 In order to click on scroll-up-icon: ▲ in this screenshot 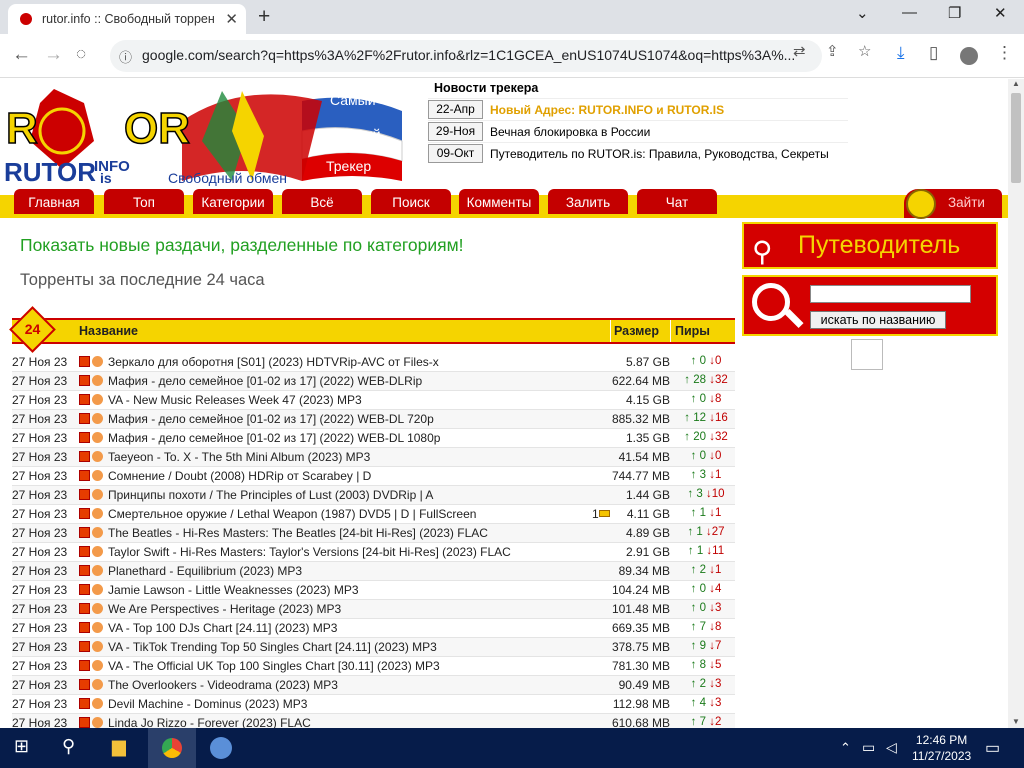, I will do `click(1016, 83)`.